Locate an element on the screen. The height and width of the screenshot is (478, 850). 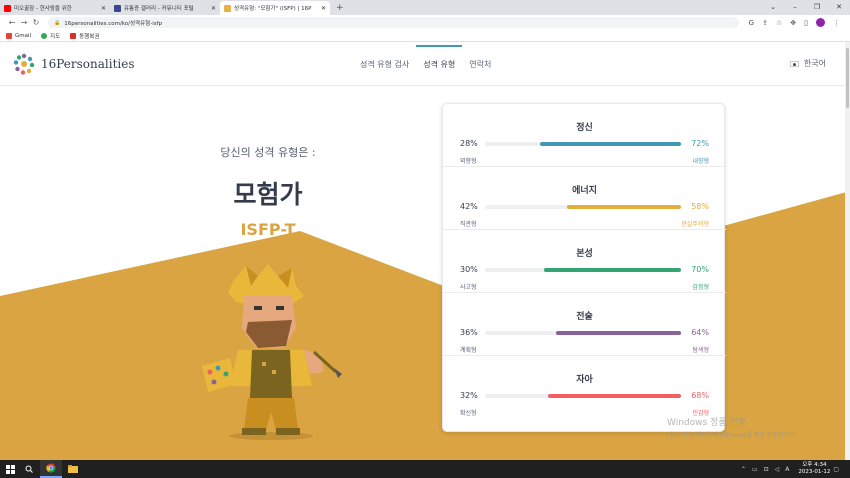
browser-tab-gallery: 유통증 갤러리 - 커뮤니티 포털 ✕ is located at coordinates (165, 8).